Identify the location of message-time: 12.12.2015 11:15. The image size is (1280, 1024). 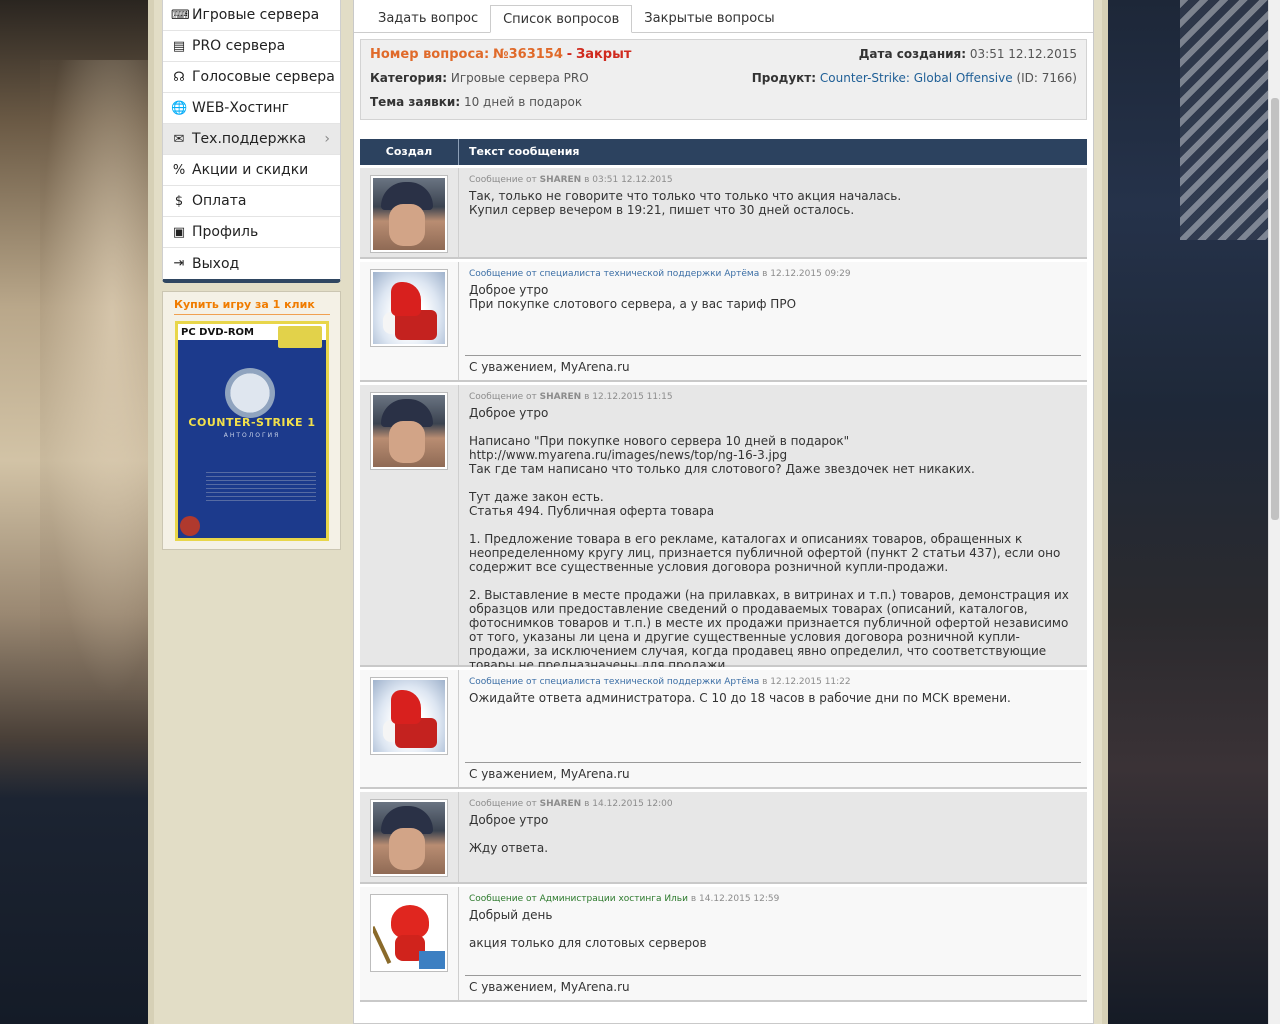
(632, 397).